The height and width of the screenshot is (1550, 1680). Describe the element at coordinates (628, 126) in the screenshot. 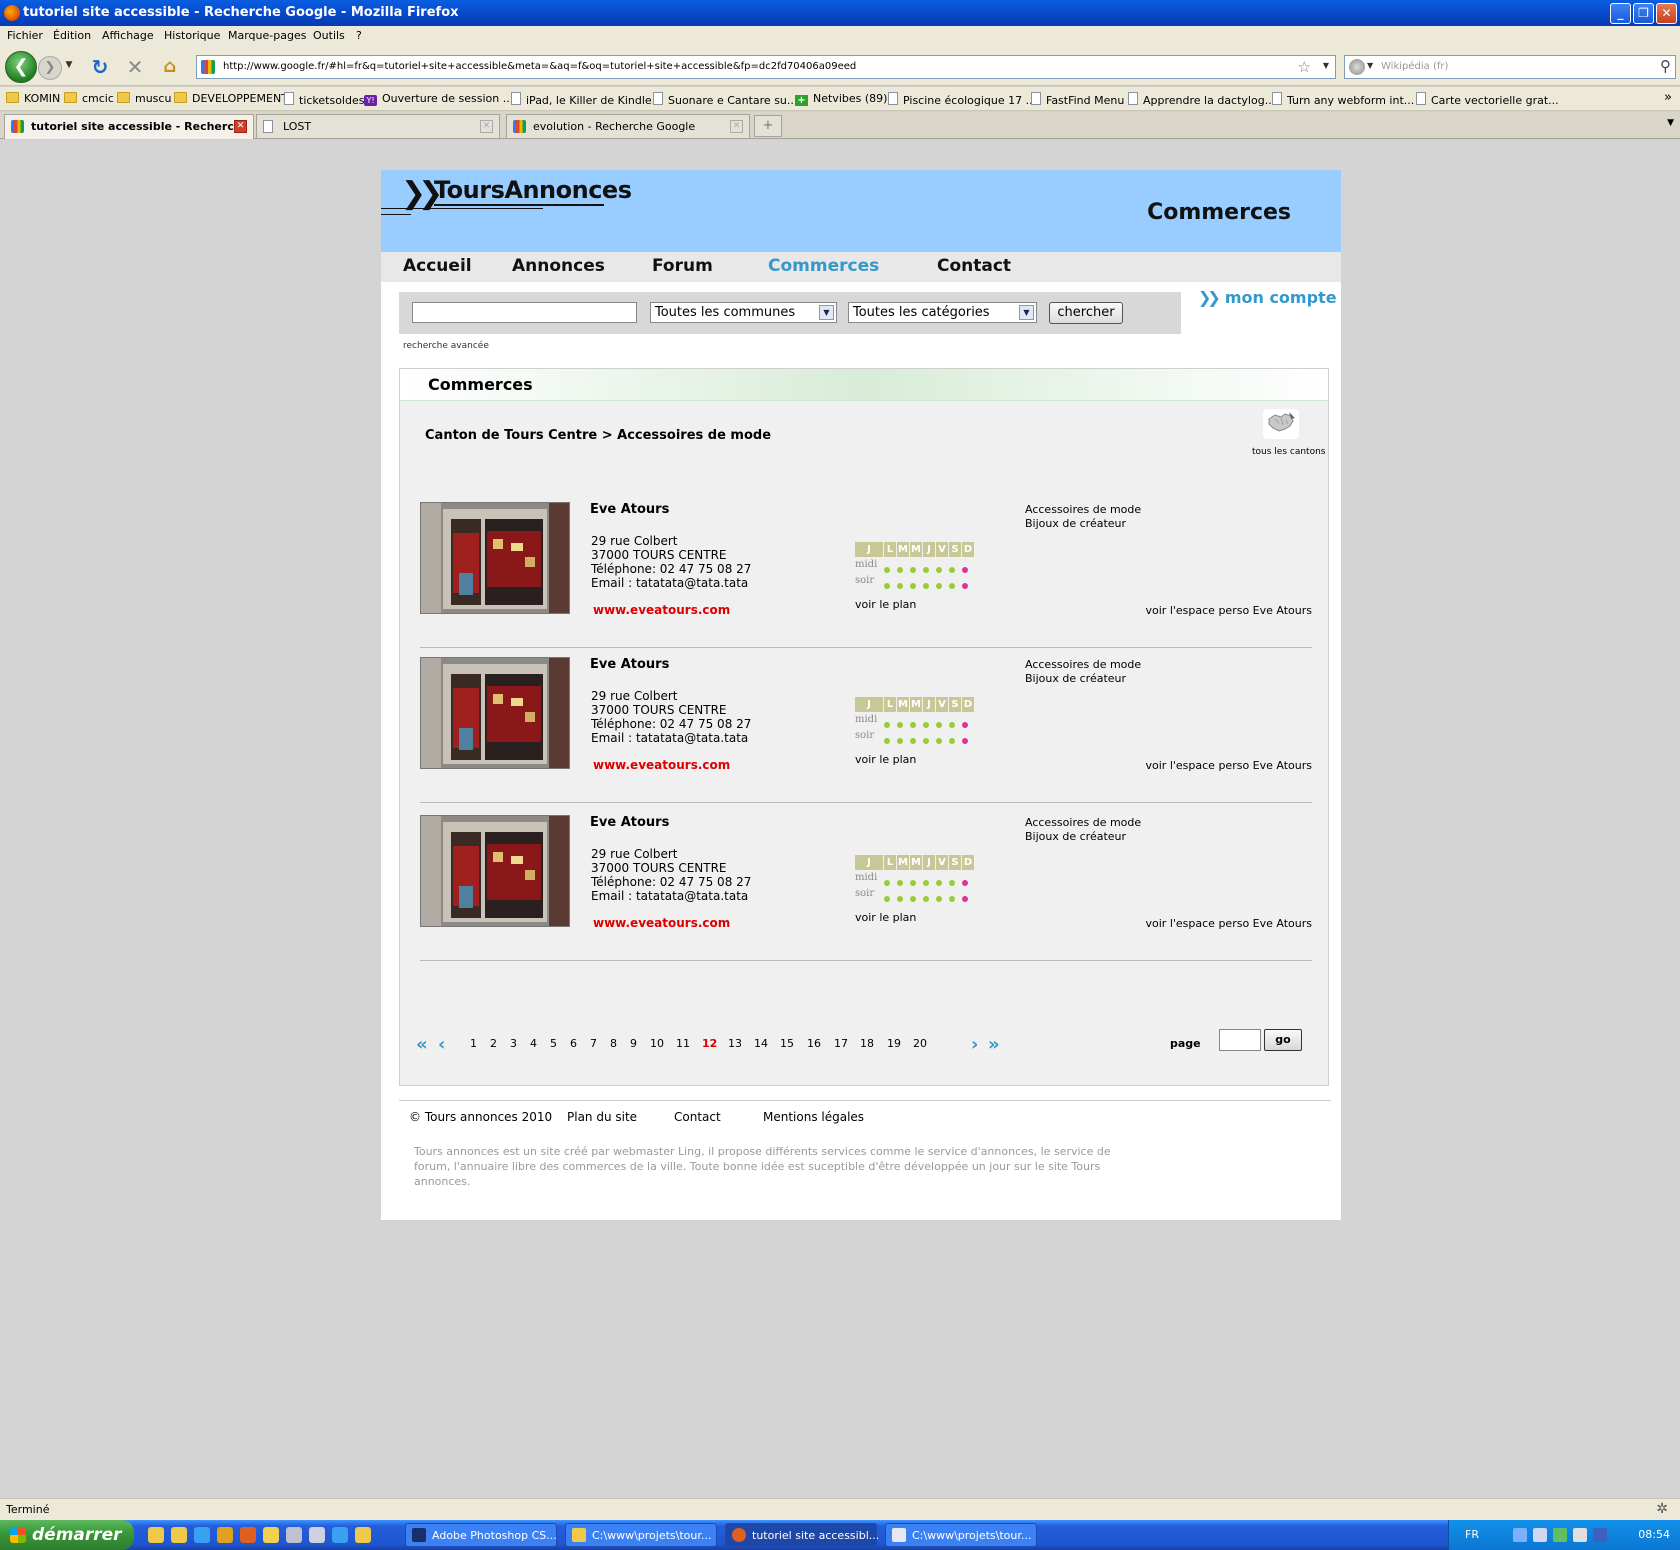

I see `tab-evolution: evolution - Recherche Google ✕` at that location.